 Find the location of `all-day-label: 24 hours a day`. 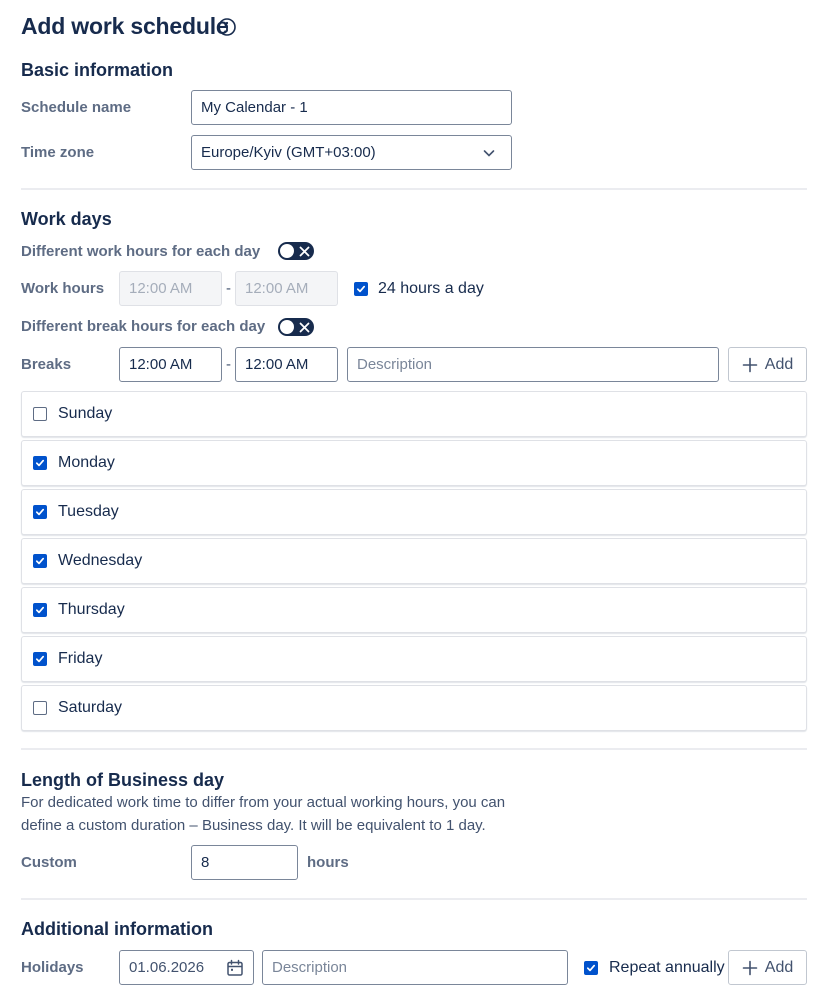

all-day-label: 24 hours a day is located at coordinates (431, 288).